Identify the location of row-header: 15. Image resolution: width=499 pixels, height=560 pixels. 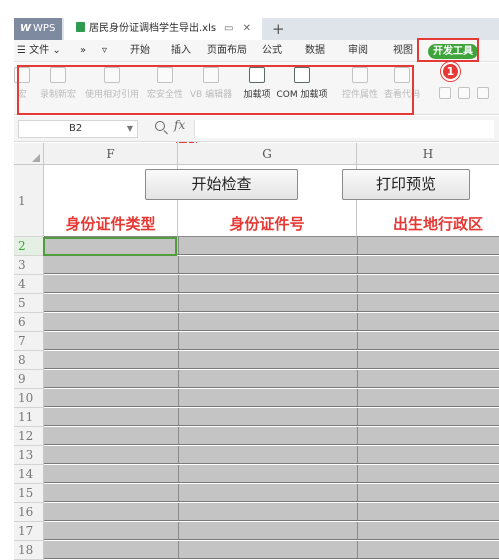
(29, 493).